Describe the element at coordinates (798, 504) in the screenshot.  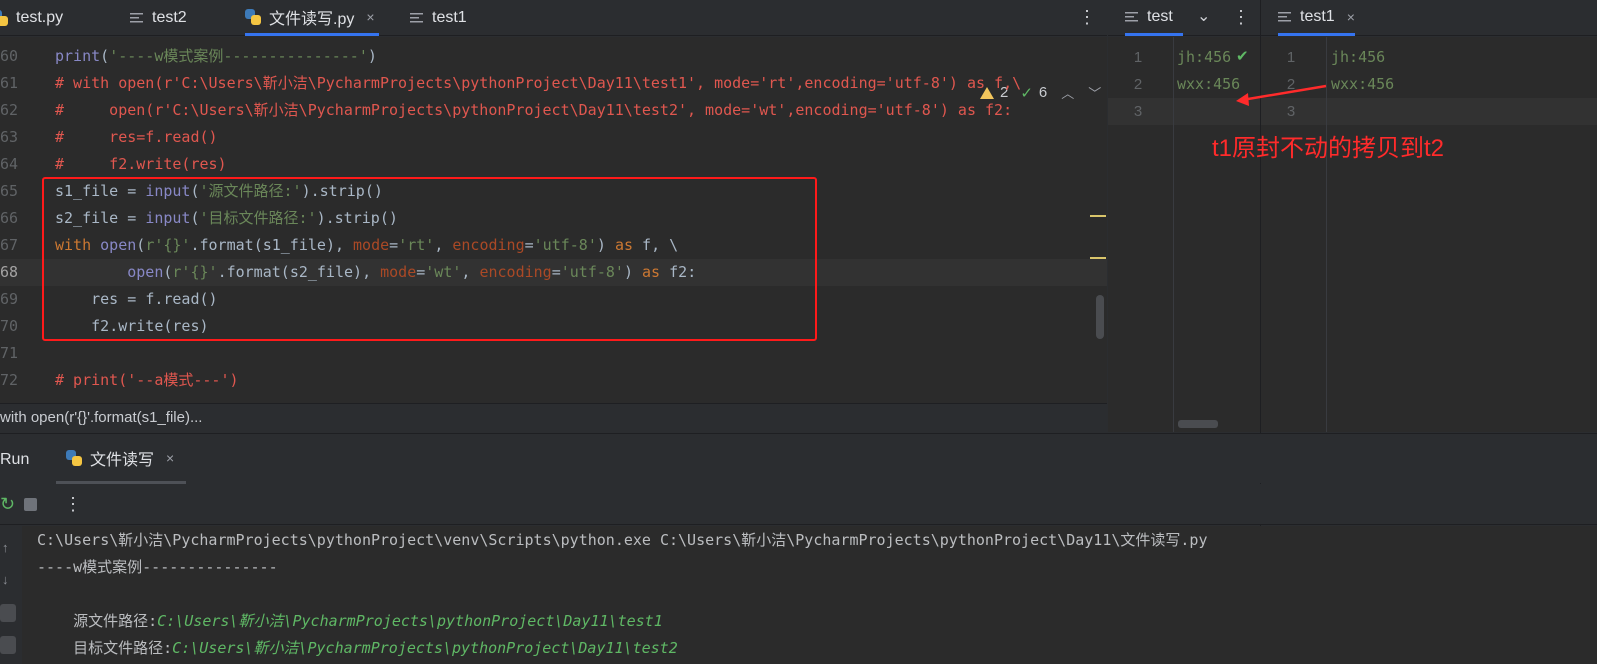
I see `run-toolbar: ↻ ⋮` at that location.